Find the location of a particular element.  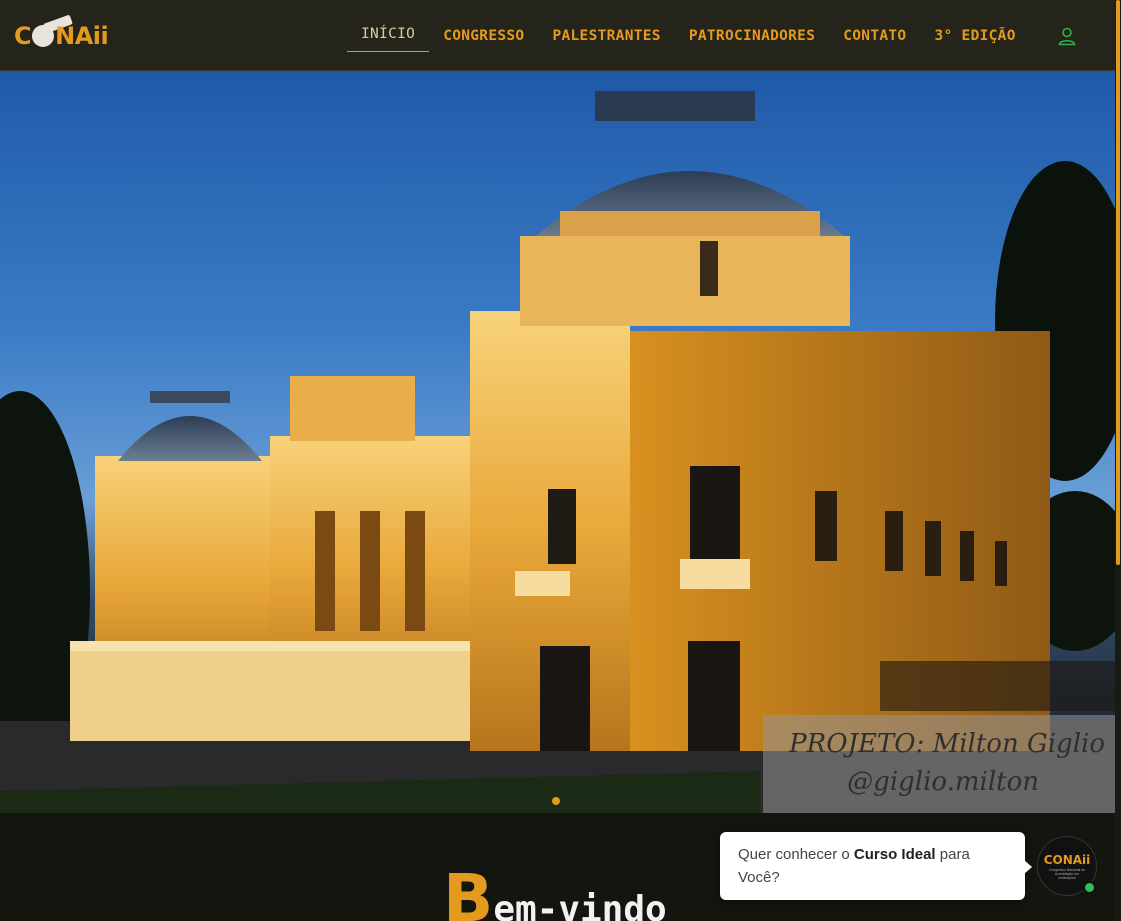

logo-rest: NAii is located at coordinates (82, 36).